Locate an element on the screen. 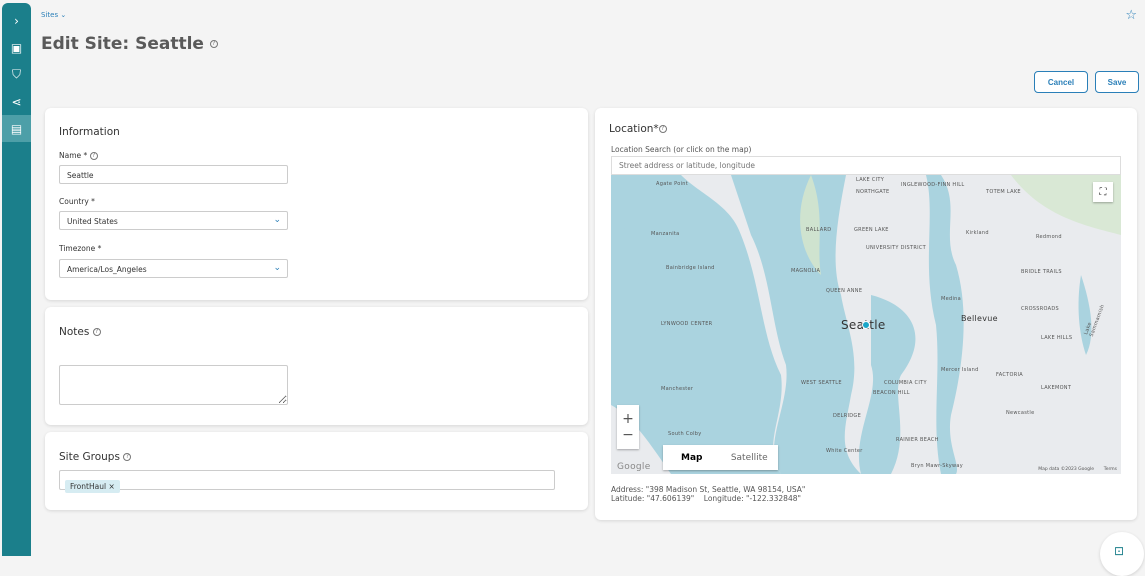  map-label: MAGNOLIA is located at coordinates (806, 271).